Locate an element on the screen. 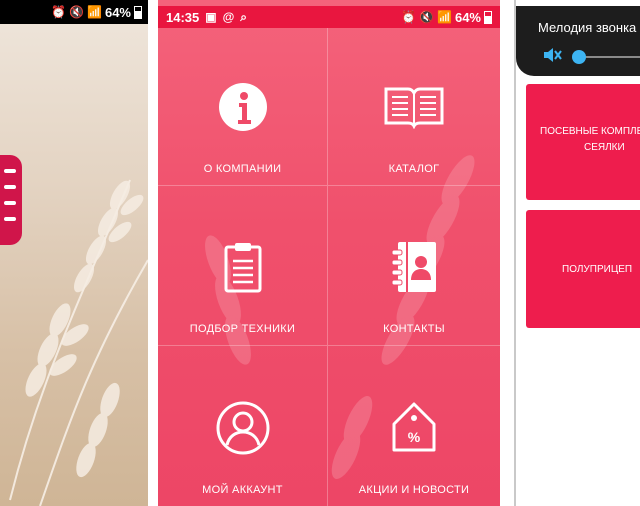 The image size is (640, 506). menu-item-promotions-news: % АКЦИИ И НОВОСТИ is located at coordinates (414, 426).